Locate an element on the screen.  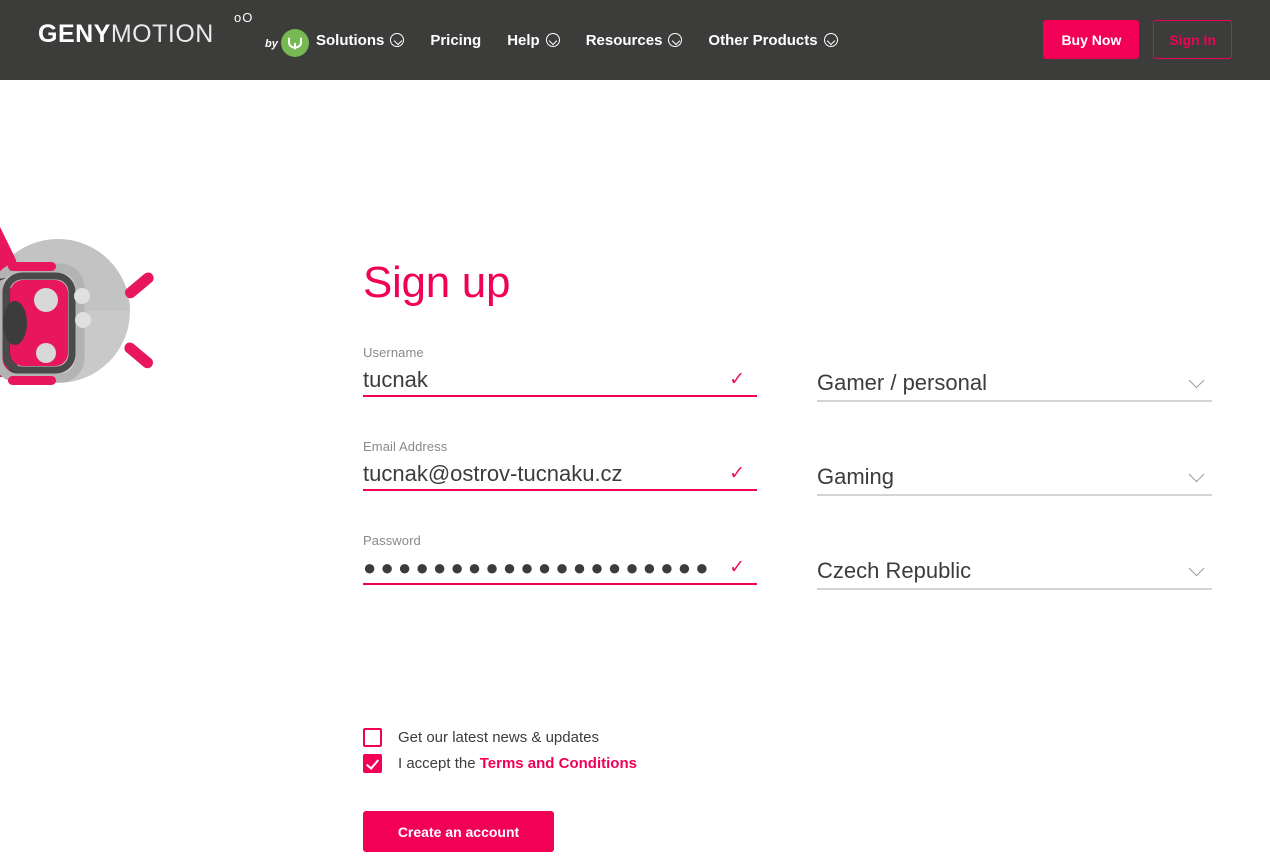
country-select-group: Czech Republic is located at coordinates (1014, 572).